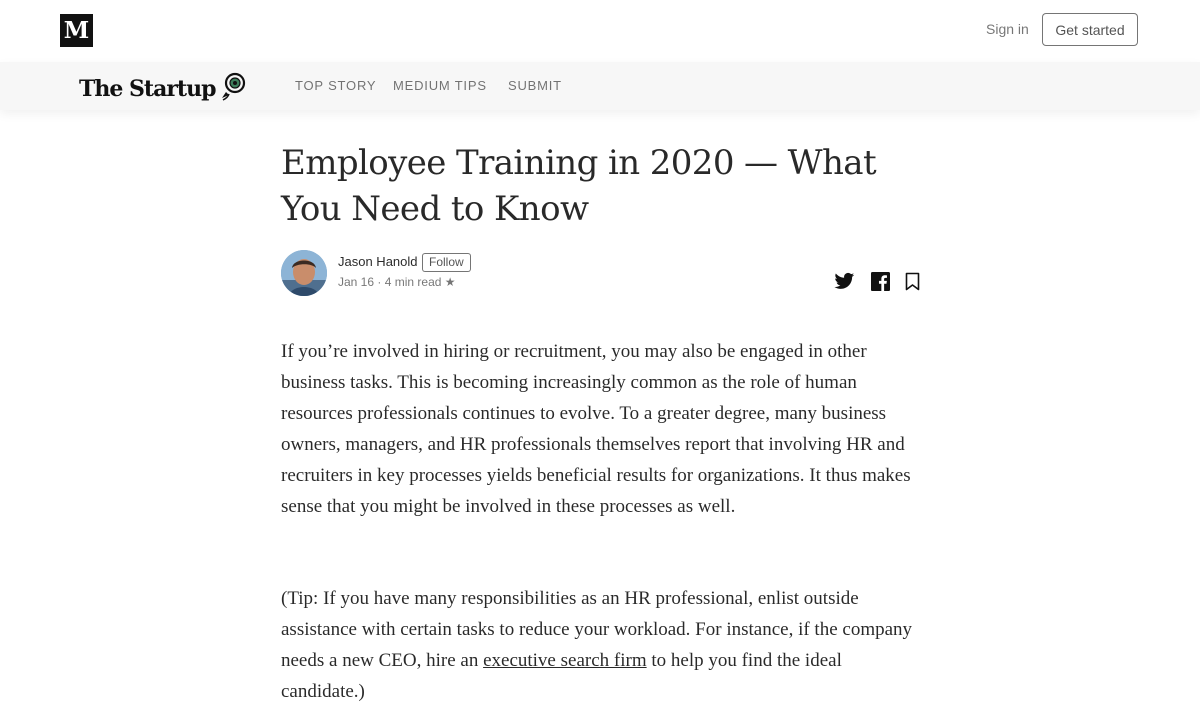  Describe the element at coordinates (912, 284) in the screenshot. I see `bookmark-icon` at that location.